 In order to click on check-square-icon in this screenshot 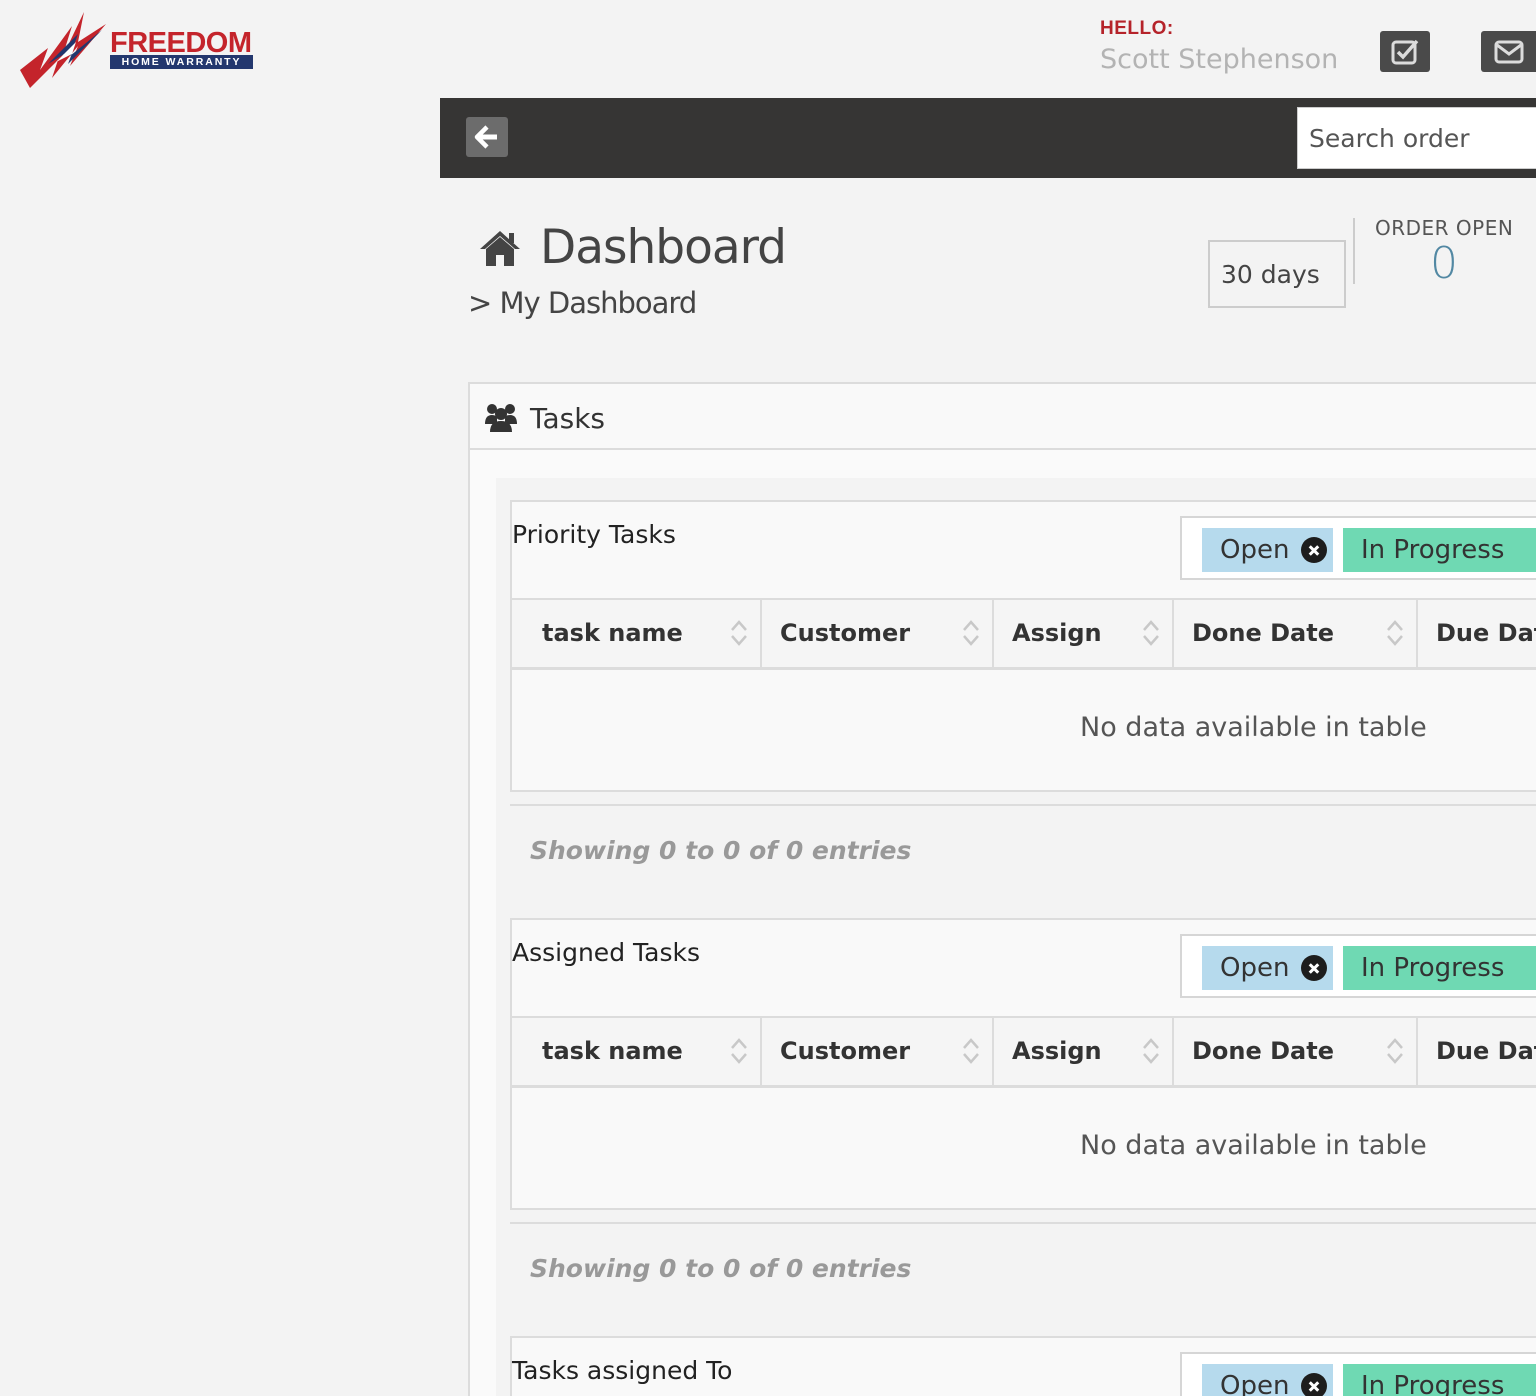, I will do `click(1405, 51)`.